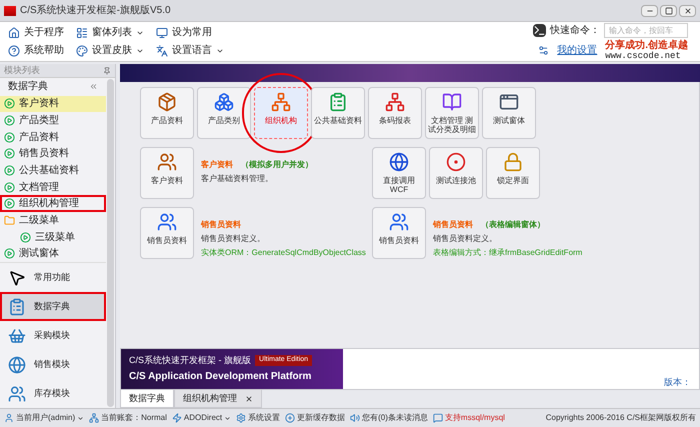  I want to click on status-item: 当前账套：Normal, so click(128, 418).